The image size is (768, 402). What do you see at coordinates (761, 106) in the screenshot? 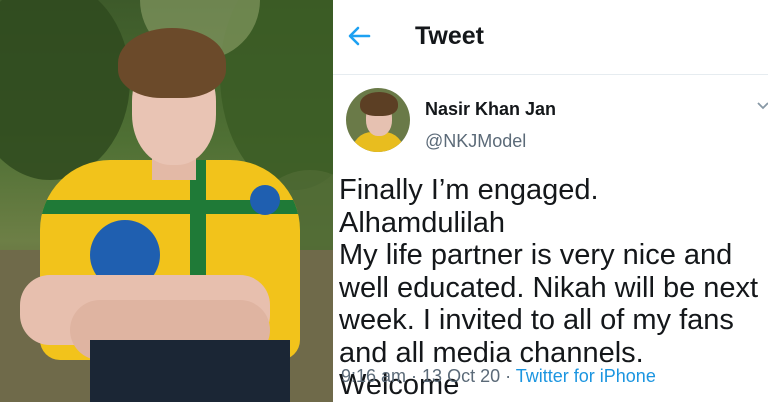
I see `chevron-down-icon` at bounding box center [761, 106].